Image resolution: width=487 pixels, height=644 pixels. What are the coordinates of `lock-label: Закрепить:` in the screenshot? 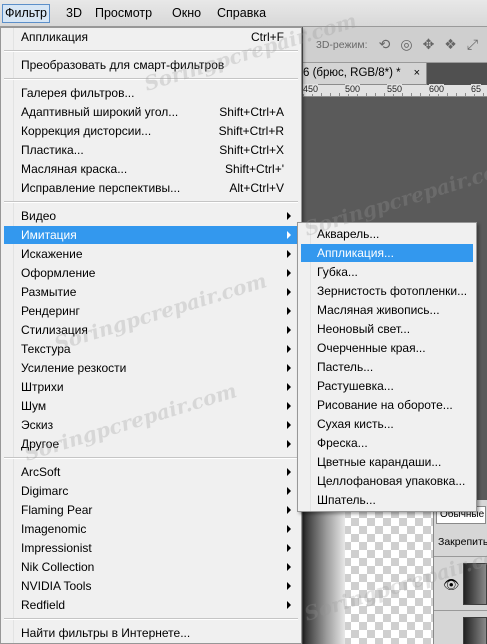 It's located at (462, 542).